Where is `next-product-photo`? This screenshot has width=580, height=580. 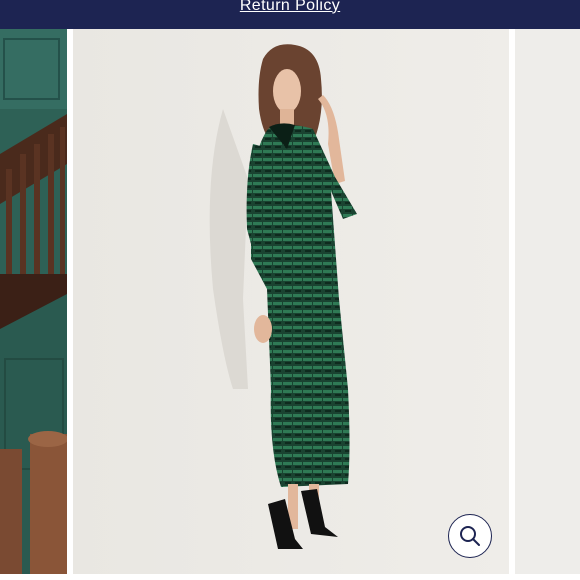 next-product-photo is located at coordinates (547, 301).